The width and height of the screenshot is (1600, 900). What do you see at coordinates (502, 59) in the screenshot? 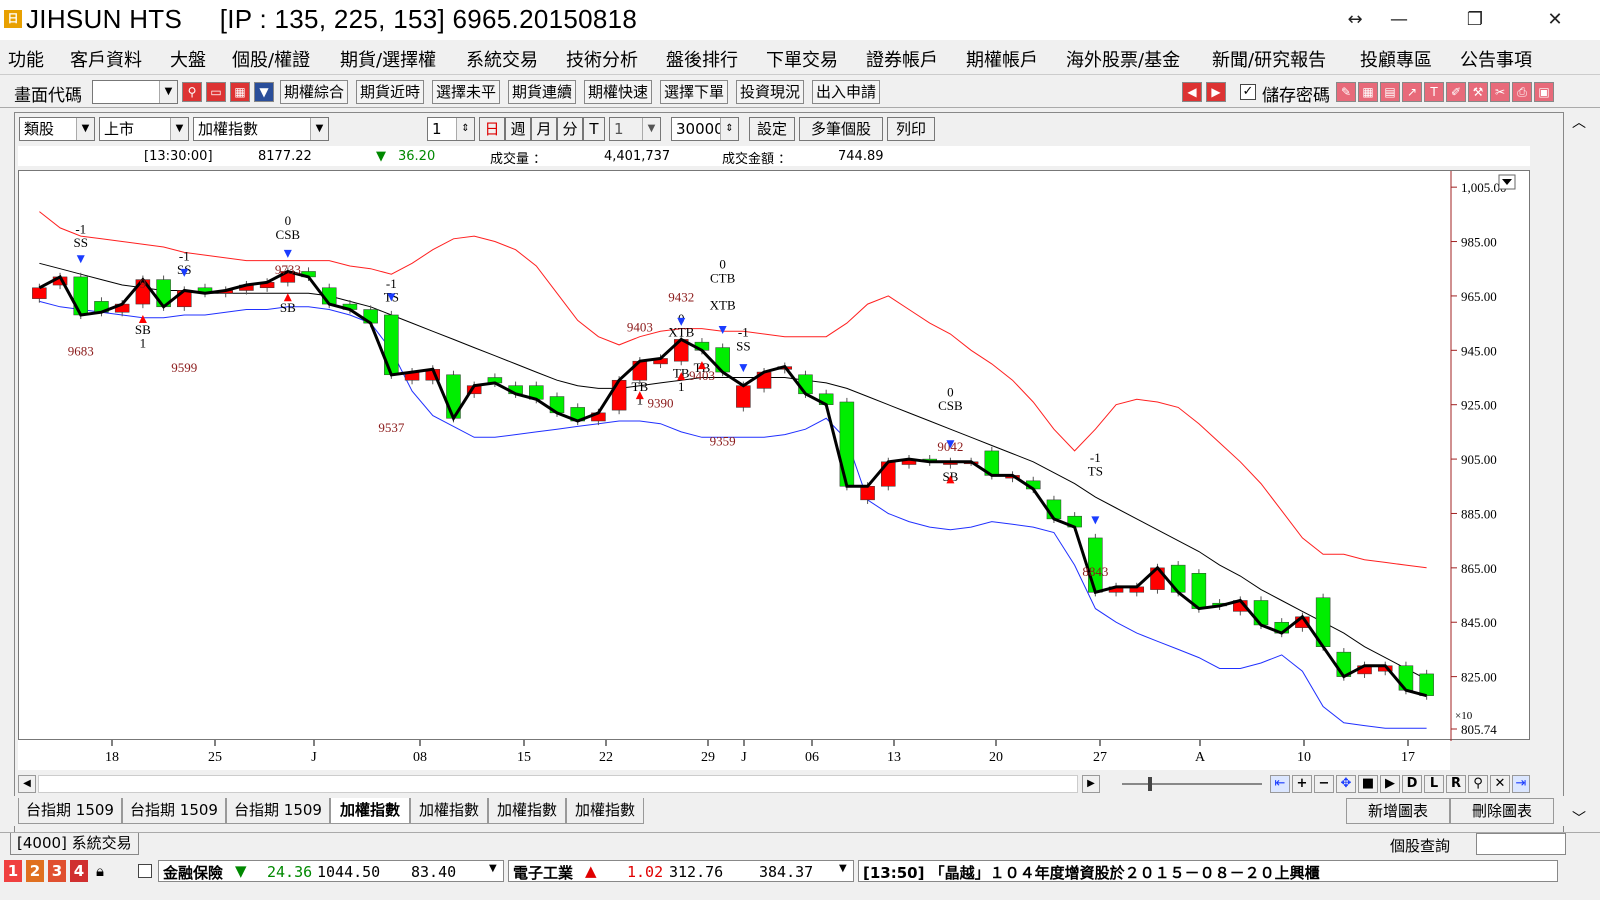
I see `menu-system-trading: 系統交易` at bounding box center [502, 59].